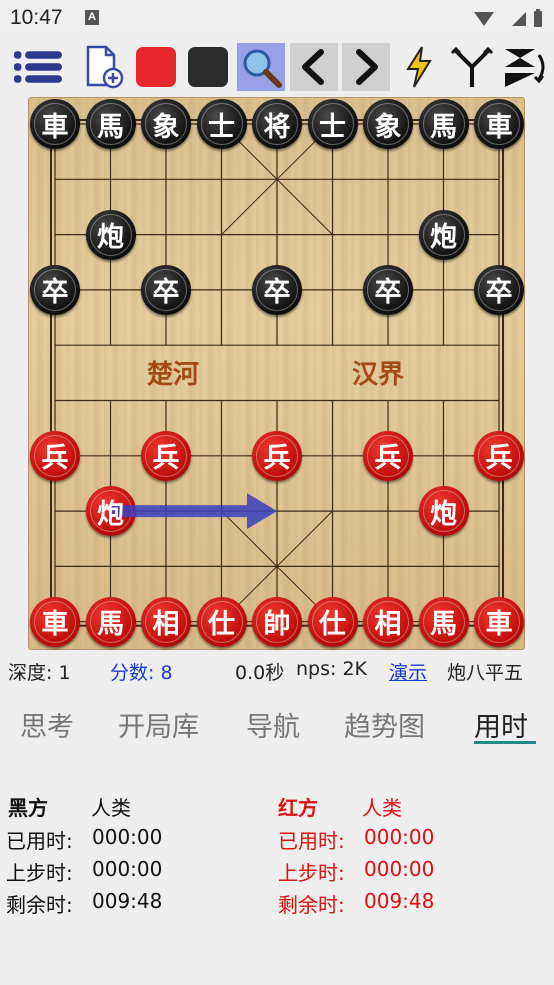 The image size is (554, 985). Describe the element at coordinates (47, 724) in the screenshot. I see `tab-think: 思考` at that location.